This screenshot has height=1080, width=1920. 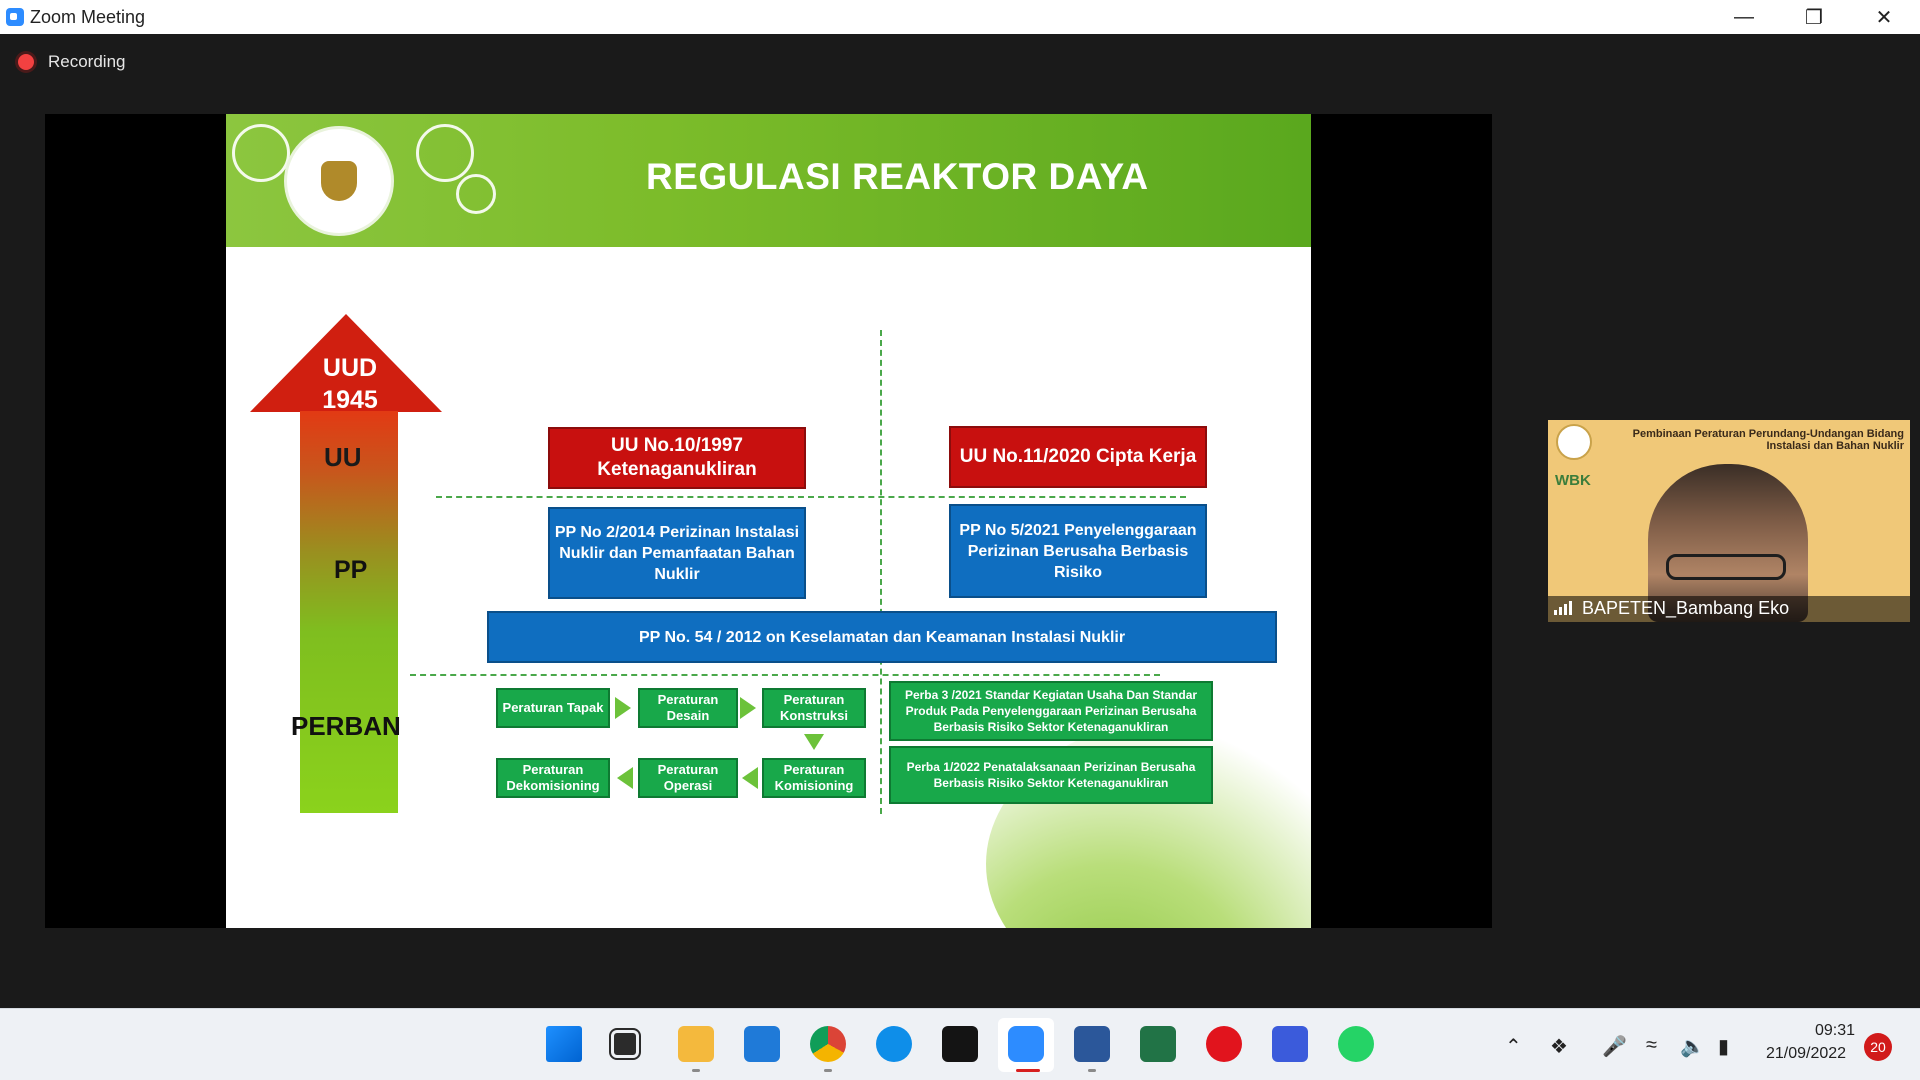 What do you see at coordinates (1726, 567) in the screenshot?
I see `participant-glasses` at bounding box center [1726, 567].